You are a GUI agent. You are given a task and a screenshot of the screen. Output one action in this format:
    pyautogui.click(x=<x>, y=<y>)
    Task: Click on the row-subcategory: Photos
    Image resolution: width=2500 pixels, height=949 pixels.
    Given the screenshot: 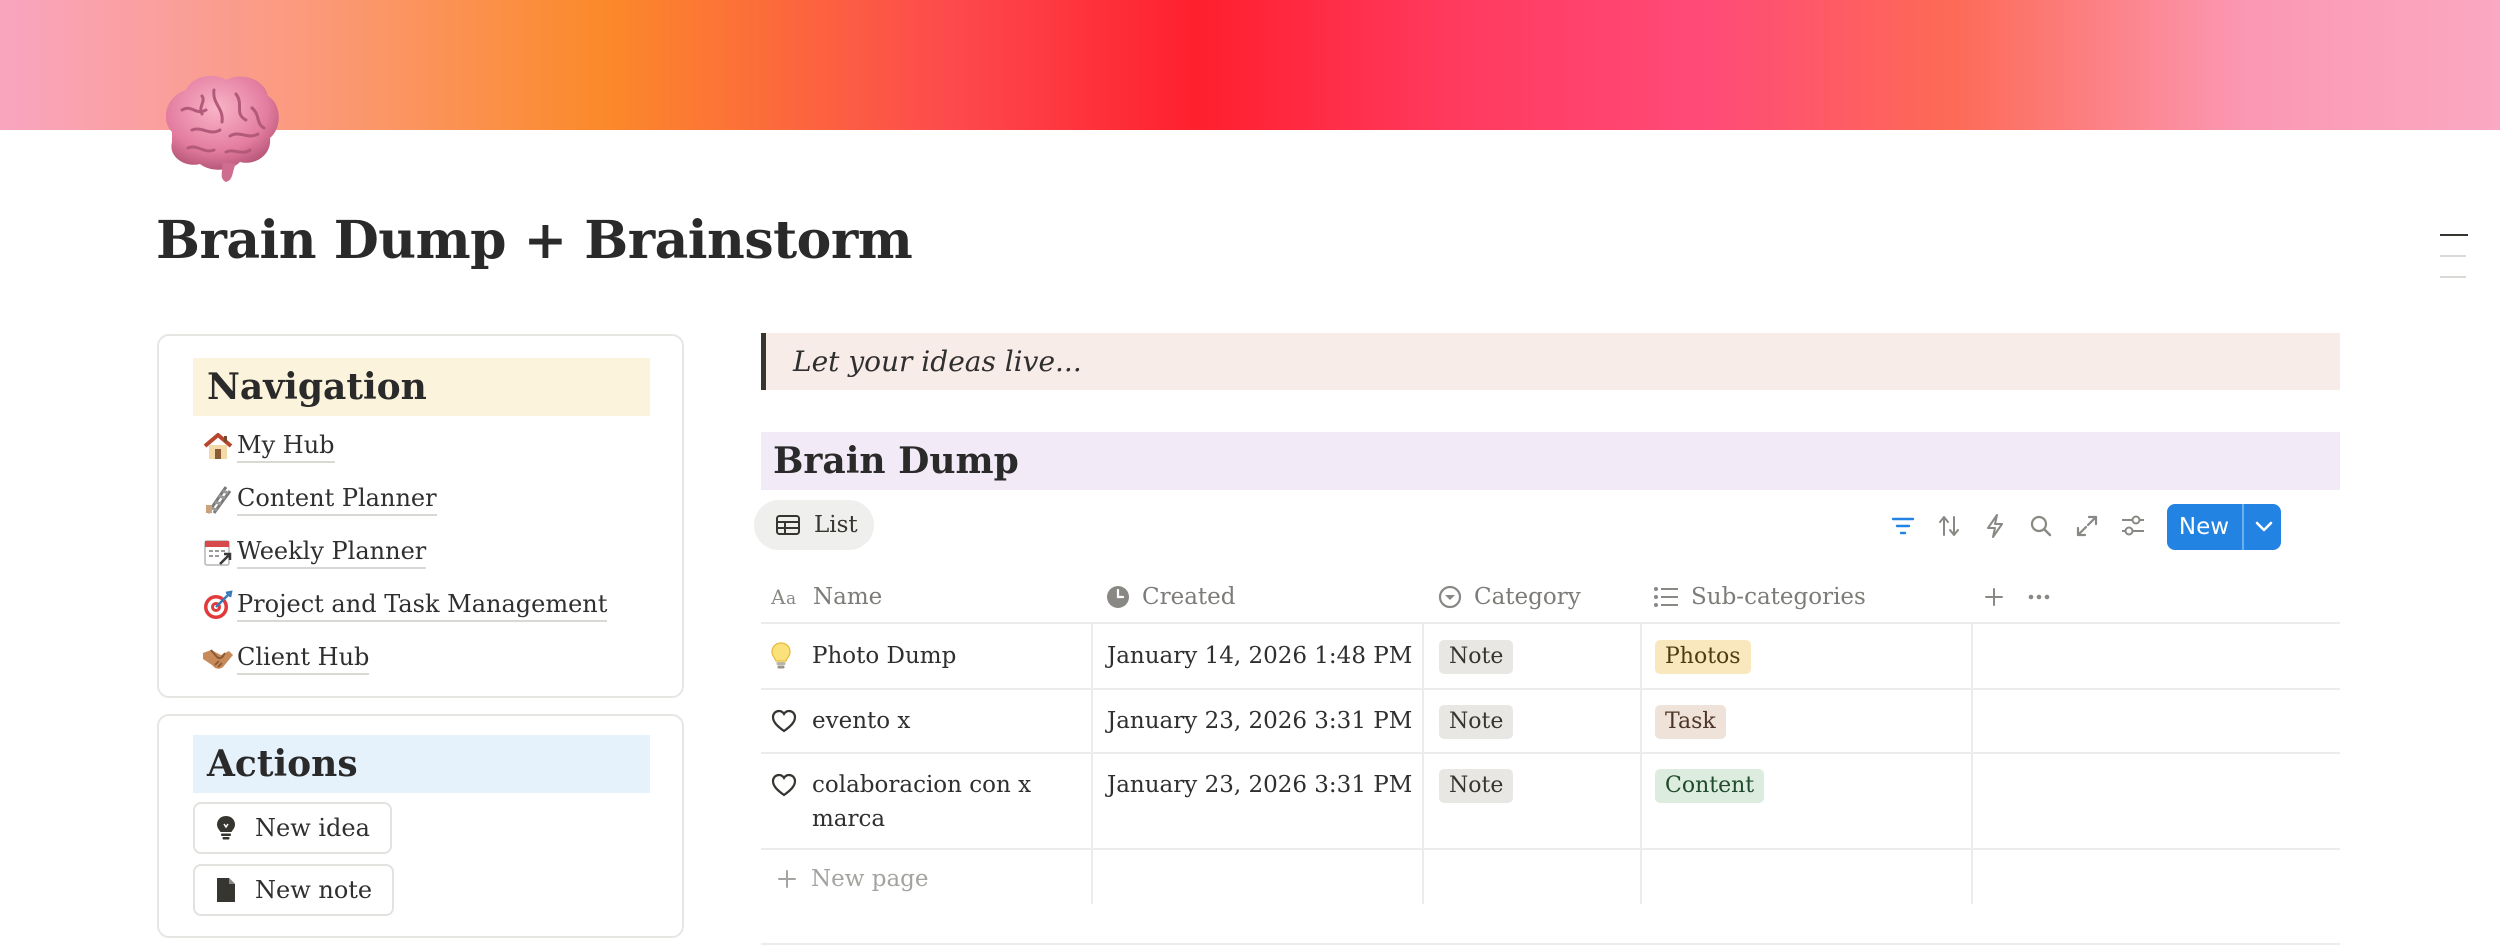 What is the action you would take?
    pyautogui.click(x=1703, y=656)
    